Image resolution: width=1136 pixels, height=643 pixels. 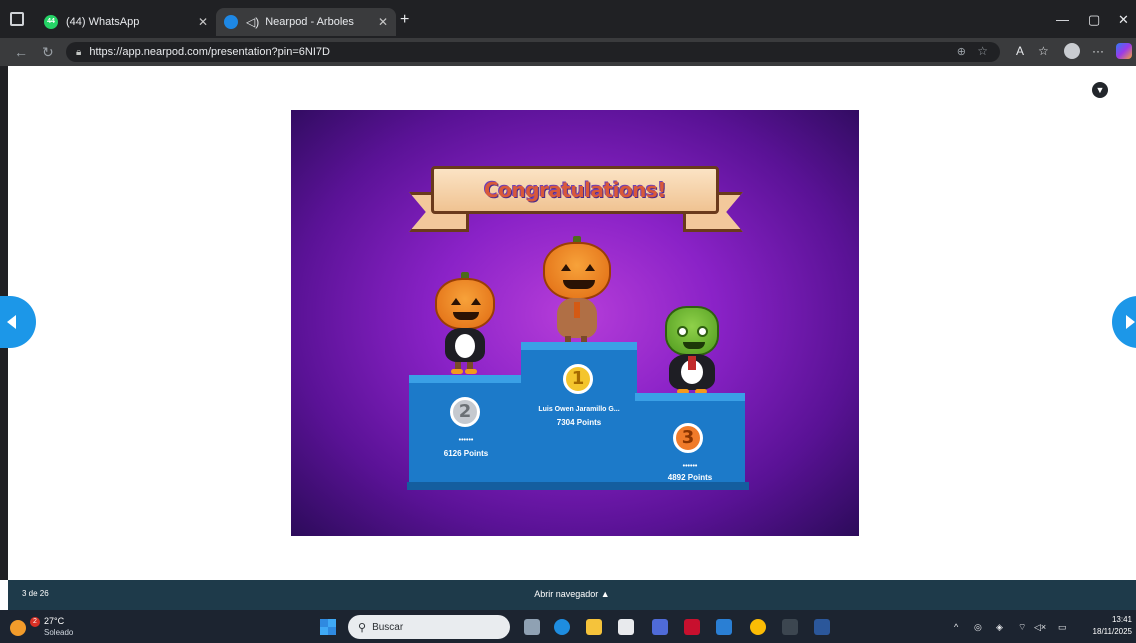 I want to click on open-navigator-button: Abrir navegador ▲, so click(x=572, y=594).